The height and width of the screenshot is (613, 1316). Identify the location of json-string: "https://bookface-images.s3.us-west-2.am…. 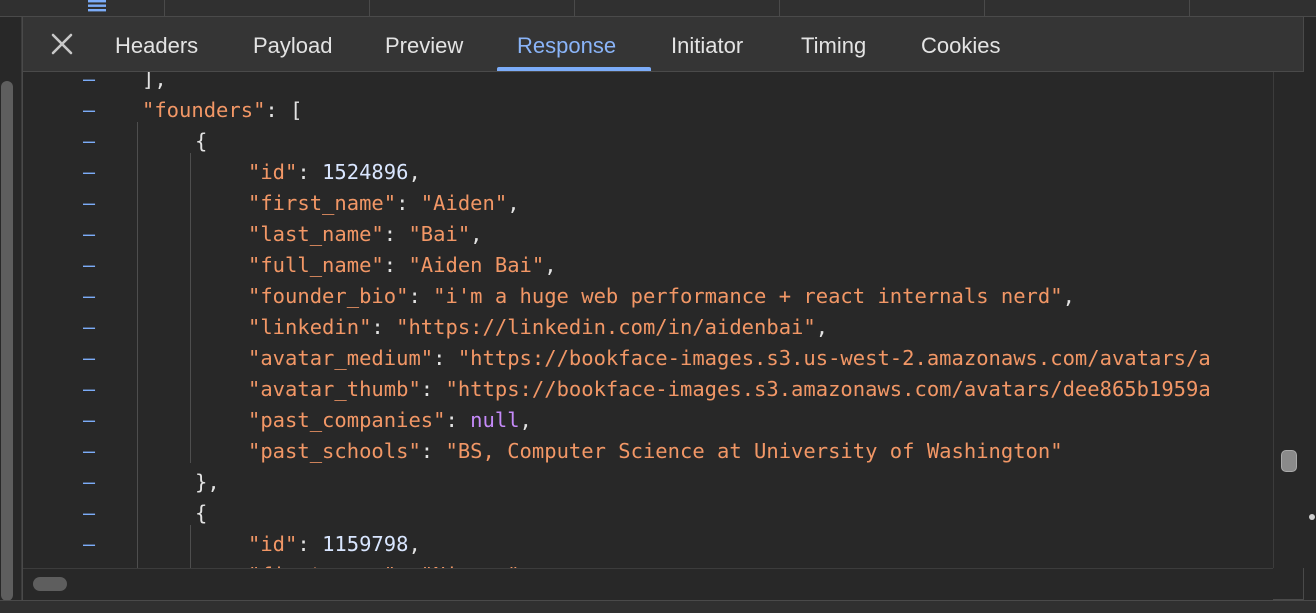
(834, 358).